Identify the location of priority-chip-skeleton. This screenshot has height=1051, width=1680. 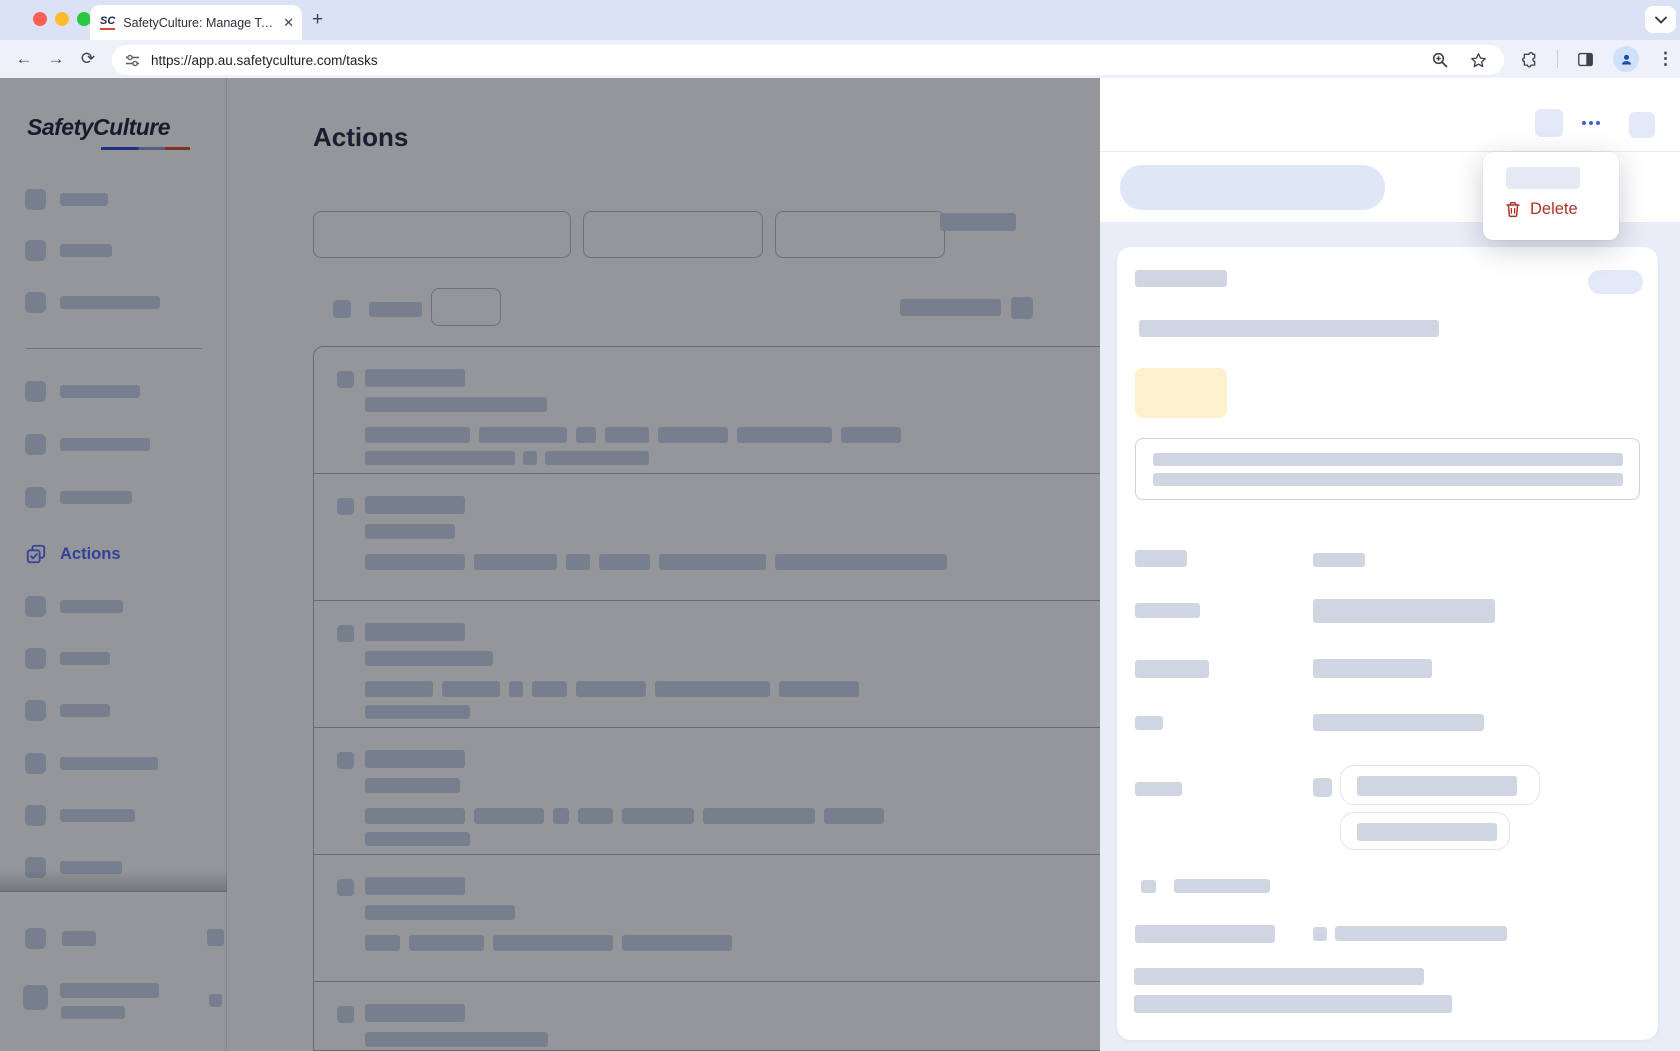
(1181, 393).